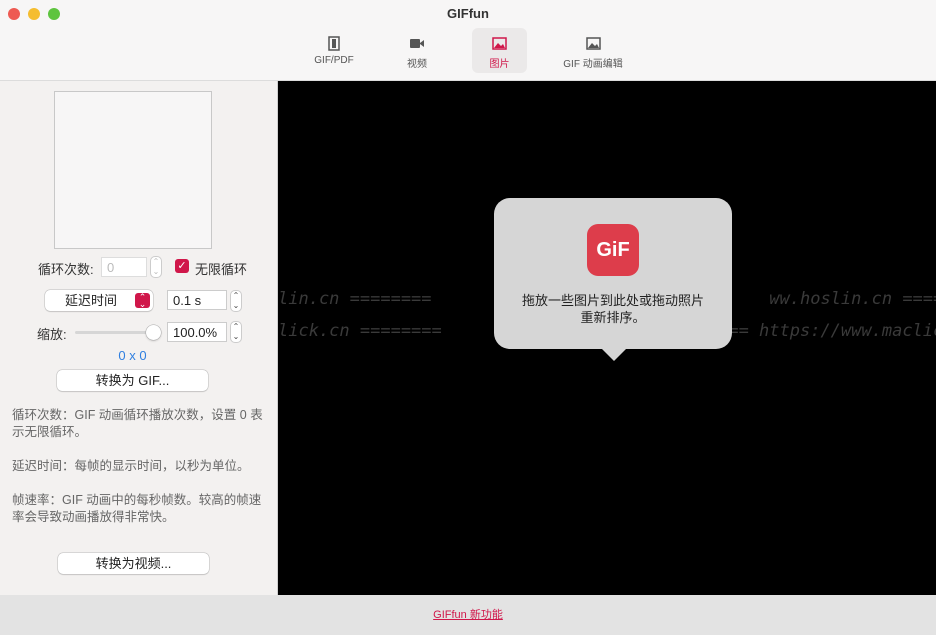 The image size is (936, 635). What do you see at coordinates (124, 267) in the screenshot?
I see `loop-count-input: 0` at bounding box center [124, 267].